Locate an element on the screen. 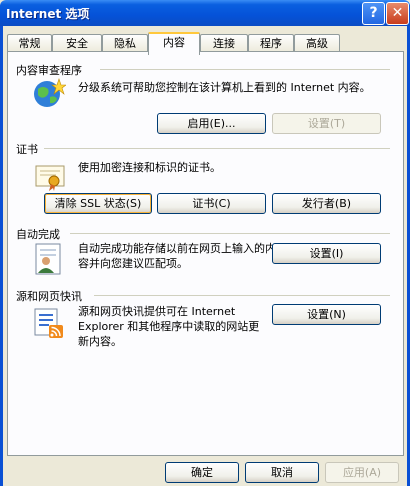 This screenshot has width=410, height=486. clear-ssl-state-button: 清除 SSL 状态(S) is located at coordinates (98, 203).